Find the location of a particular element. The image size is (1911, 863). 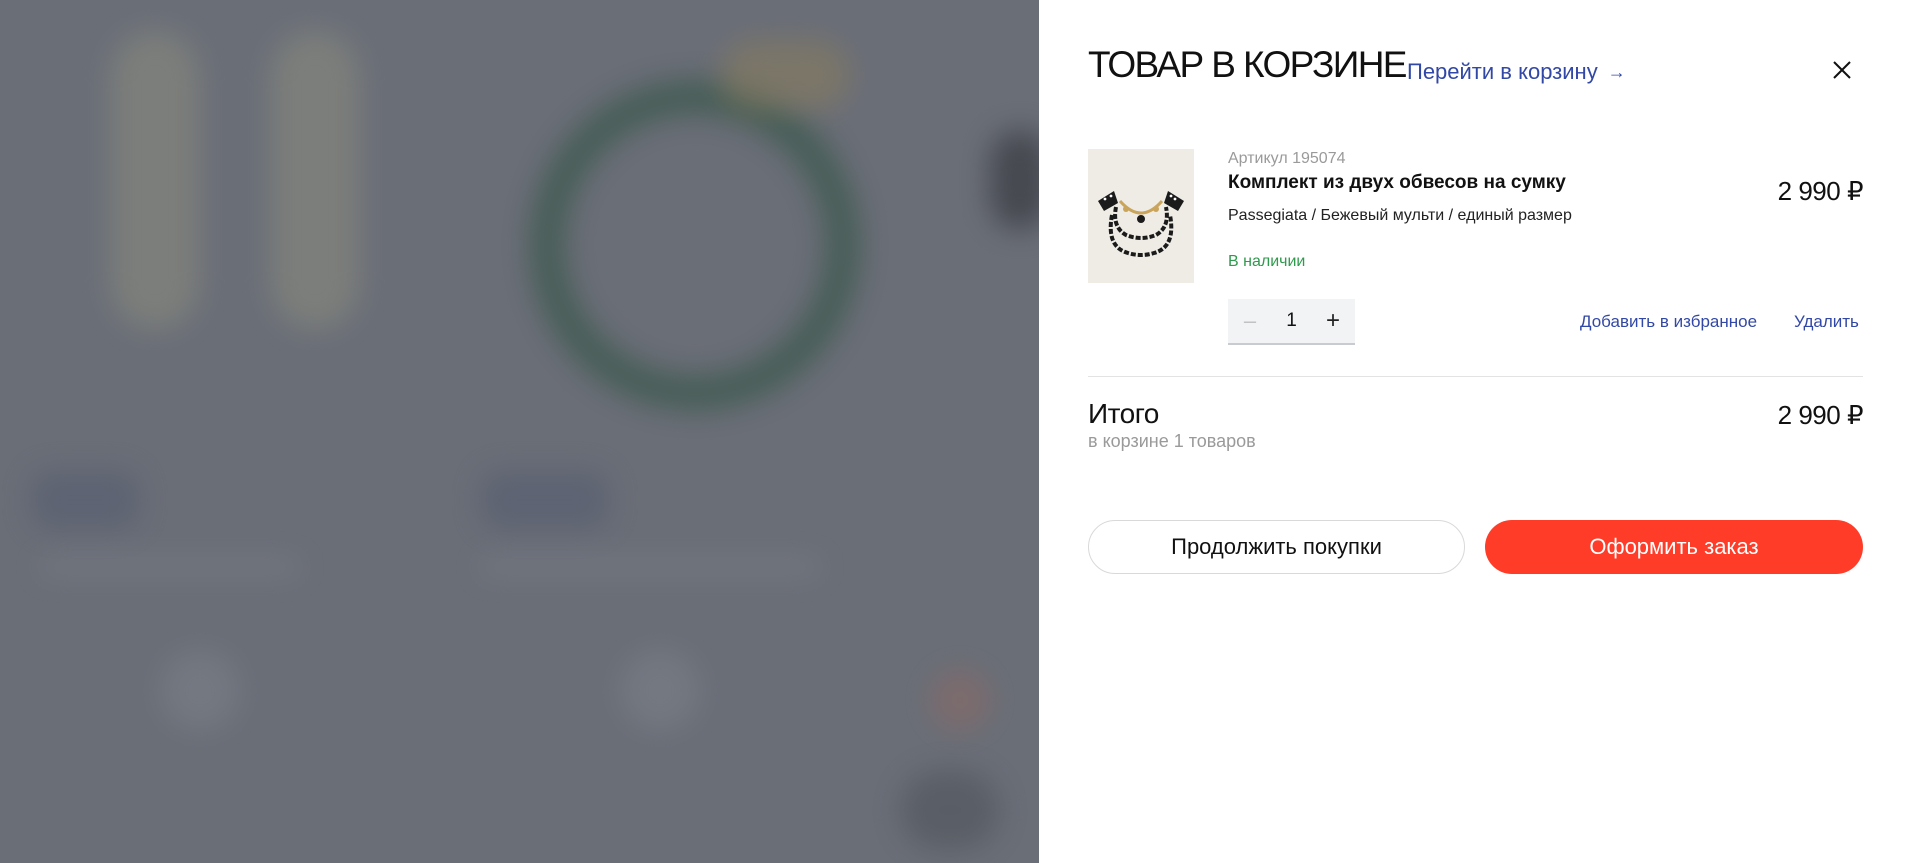

go-to-cart-label: Перейти в корзину is located at coordinates (1502, 71).